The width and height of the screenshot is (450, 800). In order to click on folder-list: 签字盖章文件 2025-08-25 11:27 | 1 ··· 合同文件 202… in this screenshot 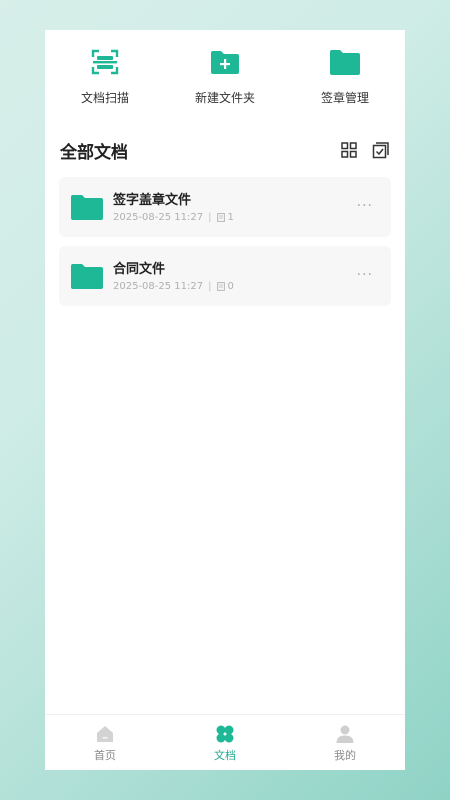, I will do `click(225, 246)`.